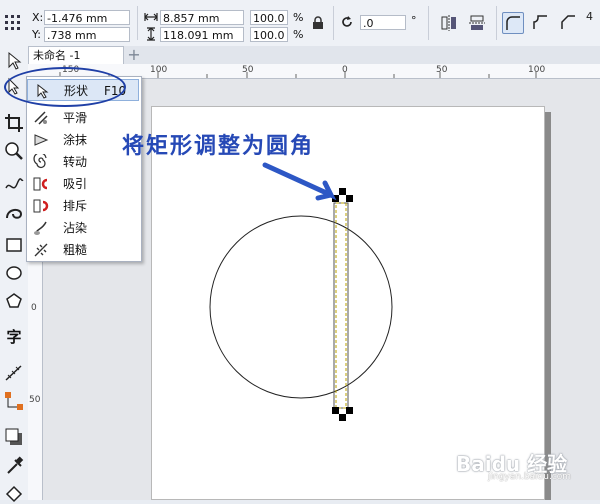 This screenshot has width=600, height=504. I want to click on repel-icon, so click(41, 206).